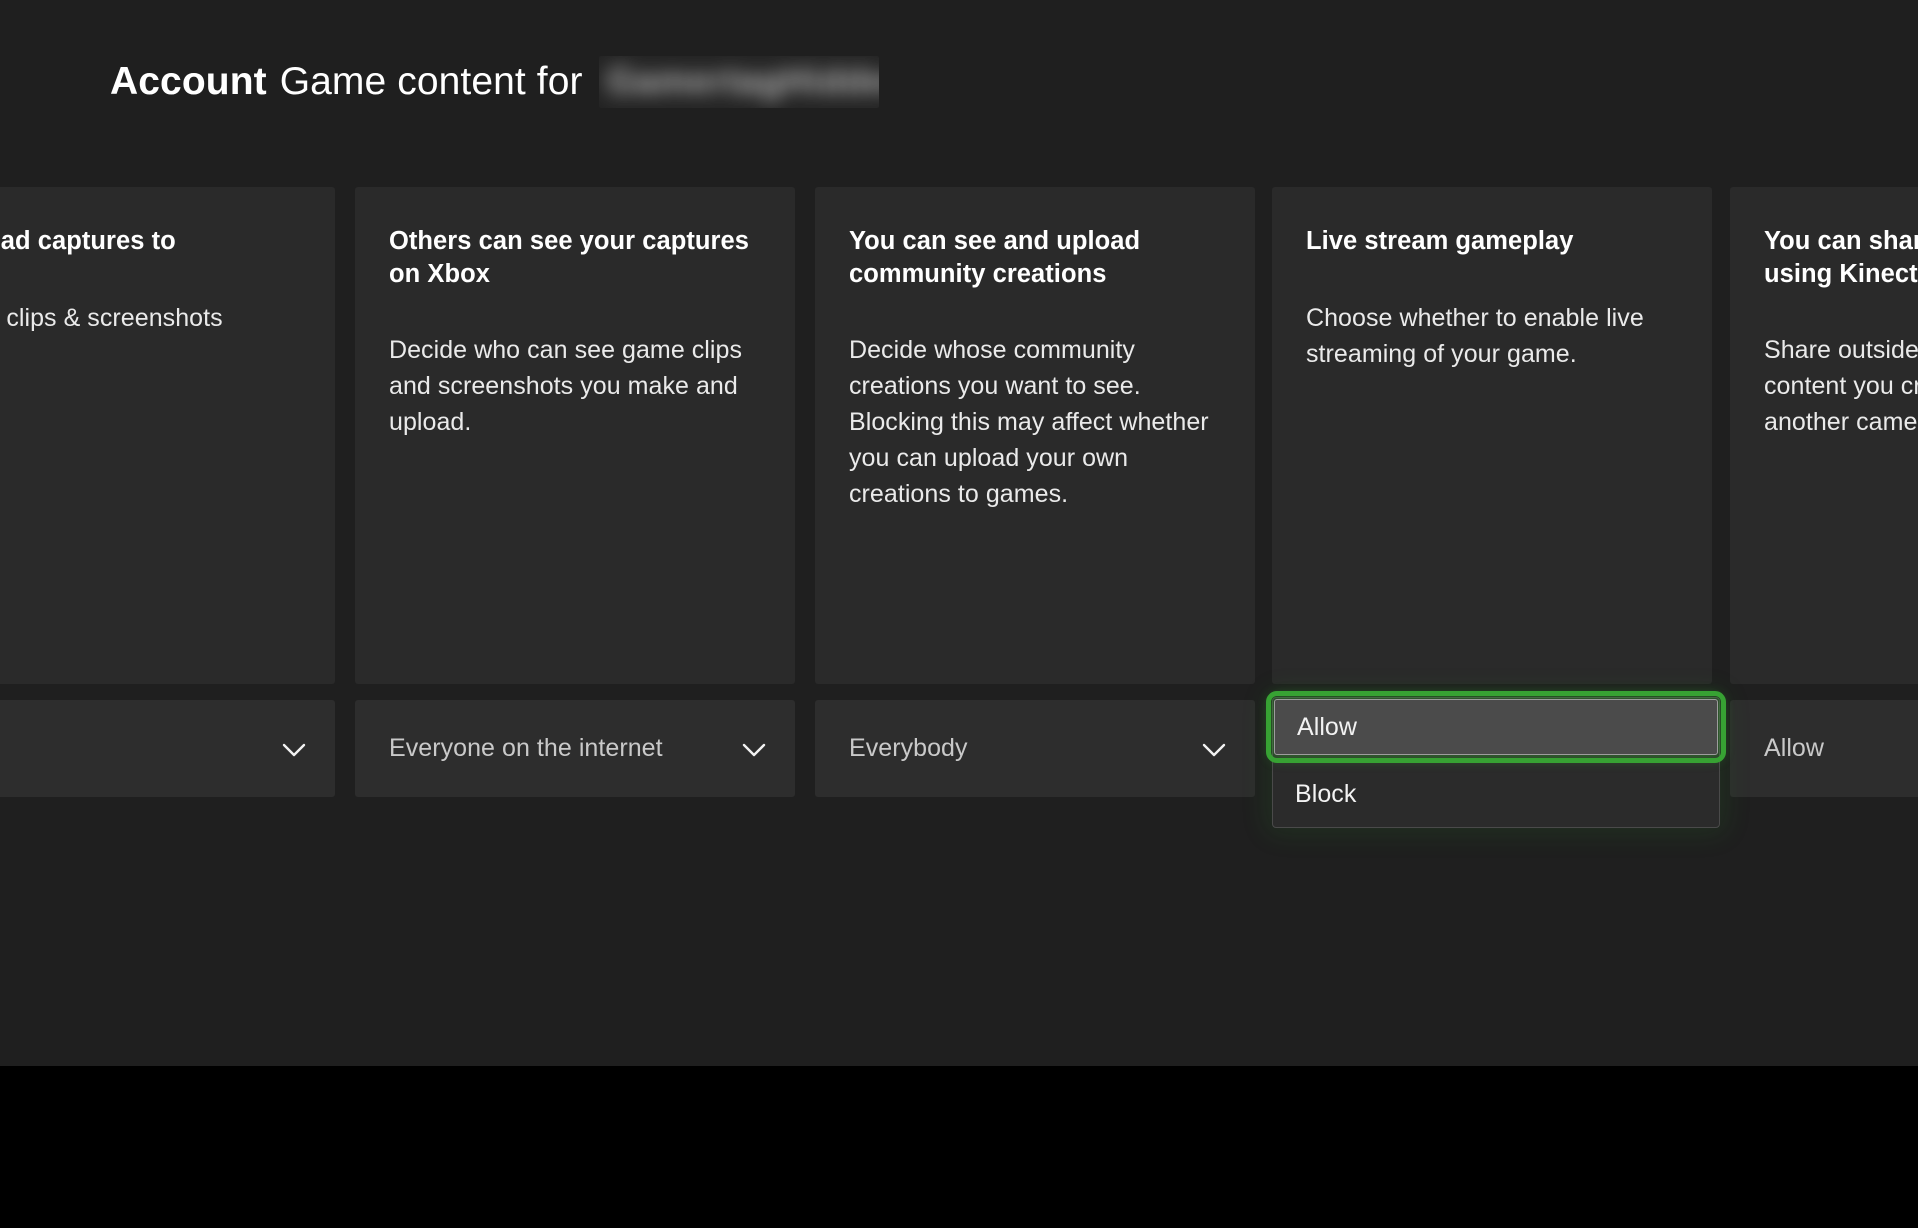 The image size is (1918, 1228). What do you see at coordinates (88, 241) in the screenshot?
I see `card-title: n upload captures to` at bounding box center [88, 241].